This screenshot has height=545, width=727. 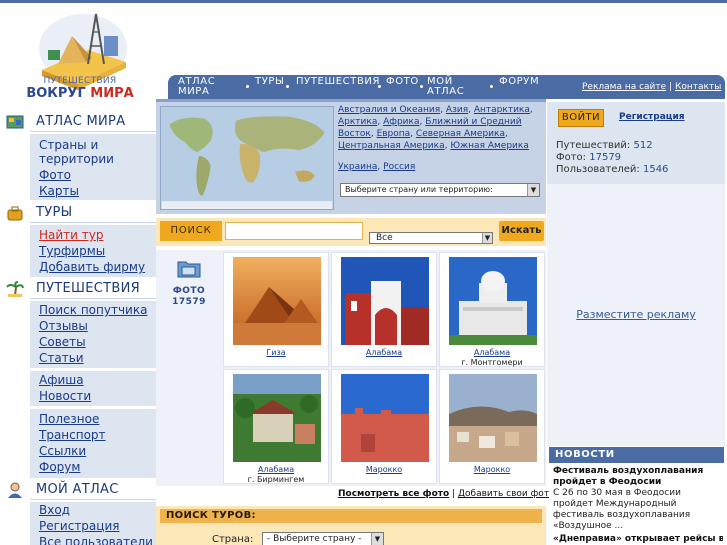 What do you see at coordinates (71, 235) in the screenshot?
I see `sidebar-item-find-tour: Найти тур` at bounding box center [71, 235].